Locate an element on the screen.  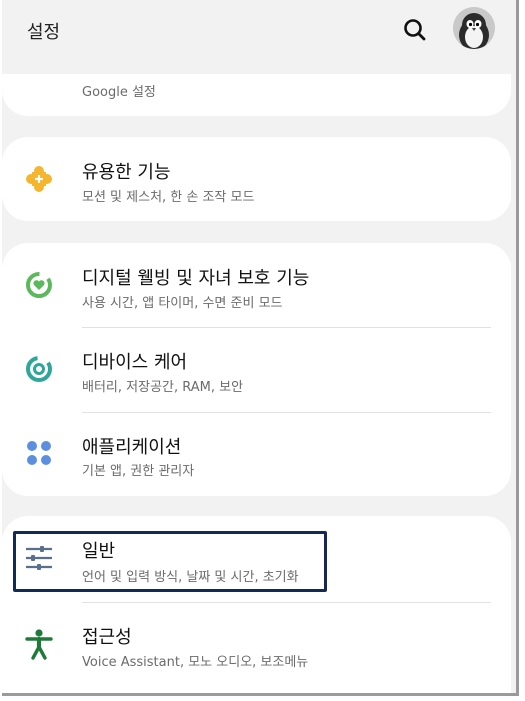
settings-item-subtitle: Google 설정 is located at coordinates (119, 92).